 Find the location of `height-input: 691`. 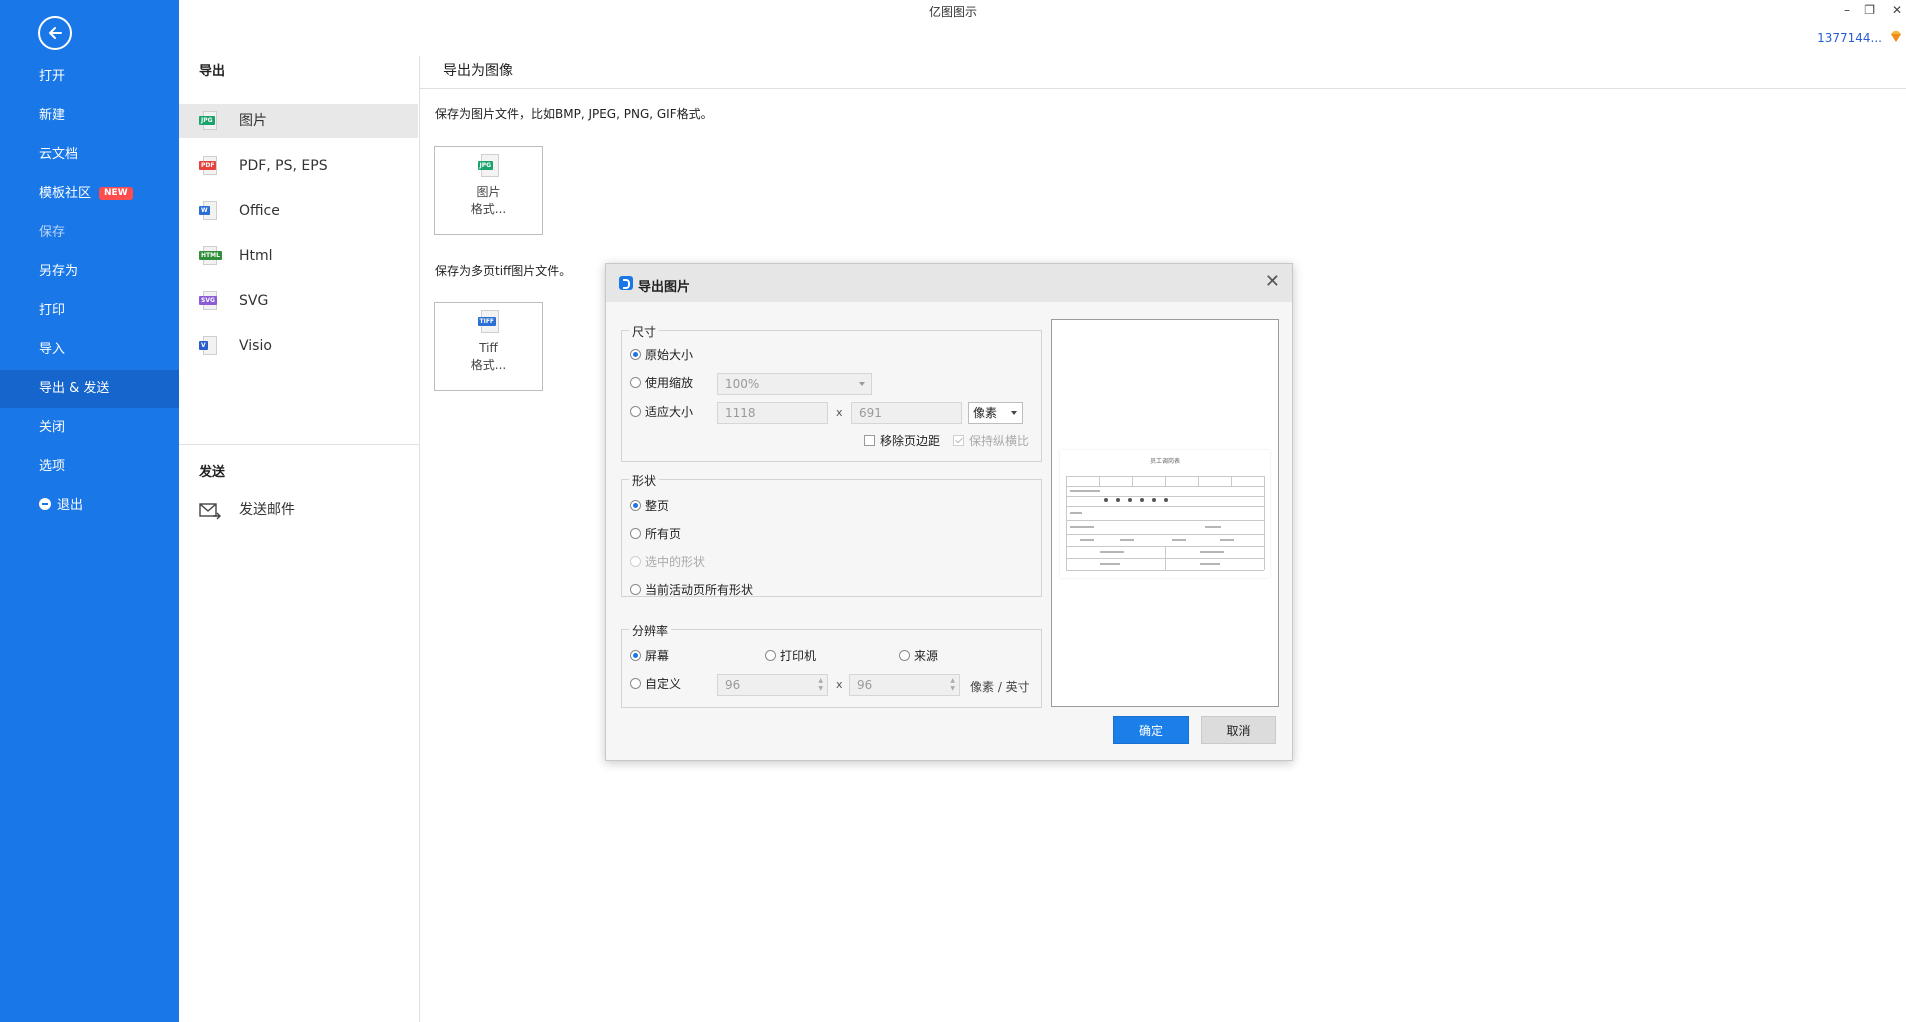

height-input: 691 is located at coordinates (906, 413).